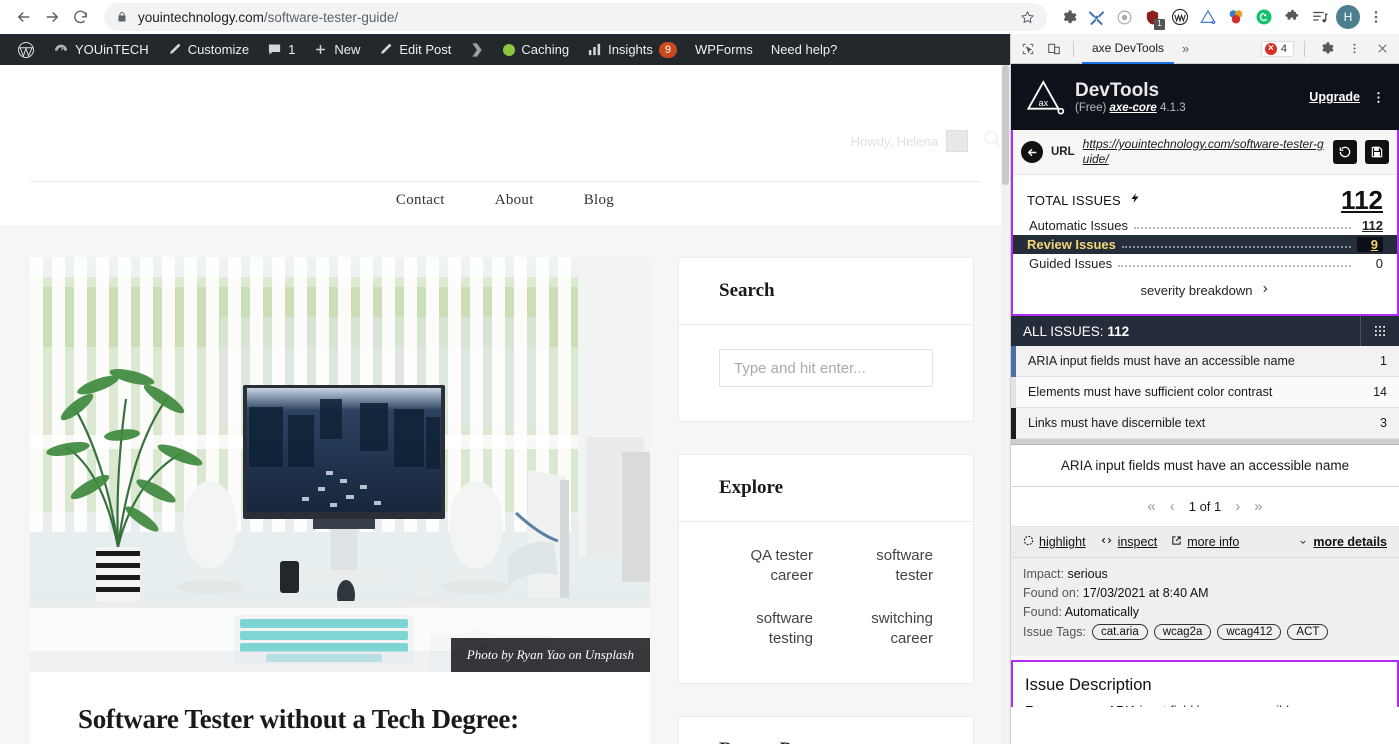 This screenshot has height=744, width=1399. What do you see at coordinates (1005, 125) in the screenshot?
I see `page-scrollbar-thumb` at bounding box center [1005, 125].